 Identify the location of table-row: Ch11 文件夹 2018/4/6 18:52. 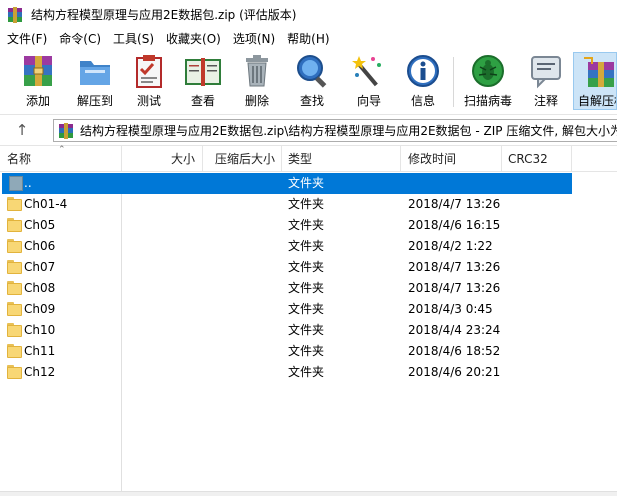
(308, 351).